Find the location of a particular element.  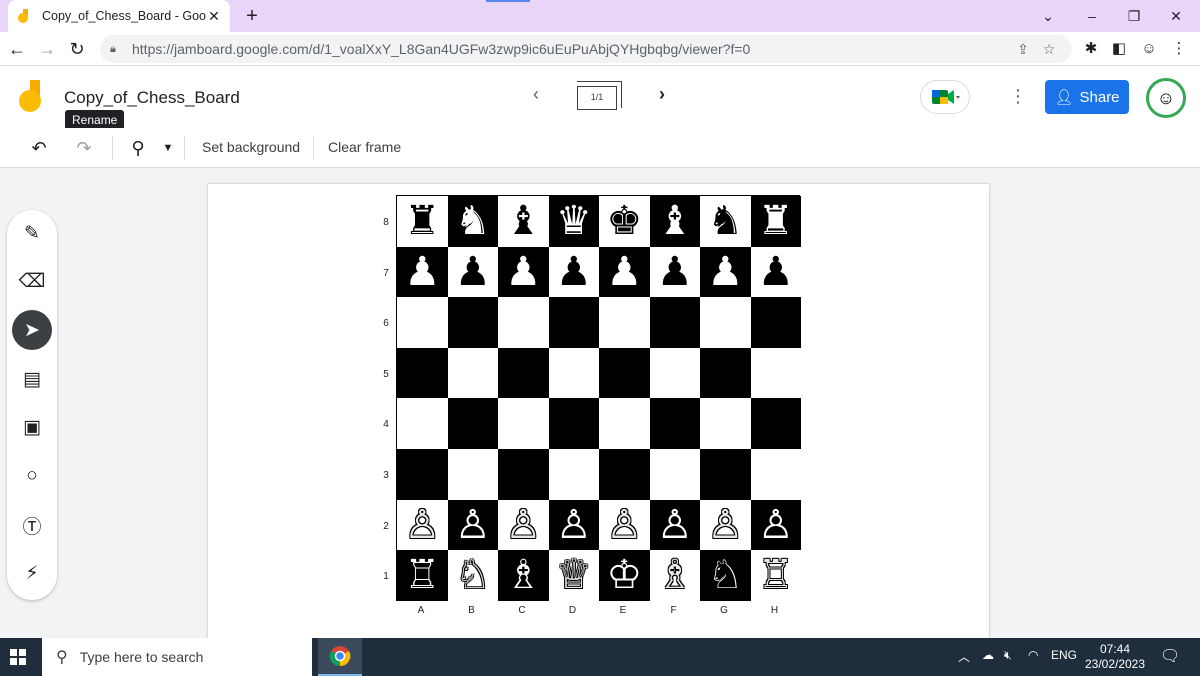

bookmark-star-icon: ☆ is located at coordinates (1049, 49).